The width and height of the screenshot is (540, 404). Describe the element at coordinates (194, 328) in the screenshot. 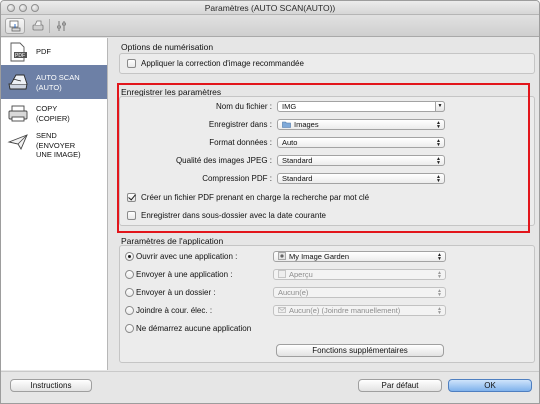

I see `no-app-label: Ne démarrez aucune application` at that location.